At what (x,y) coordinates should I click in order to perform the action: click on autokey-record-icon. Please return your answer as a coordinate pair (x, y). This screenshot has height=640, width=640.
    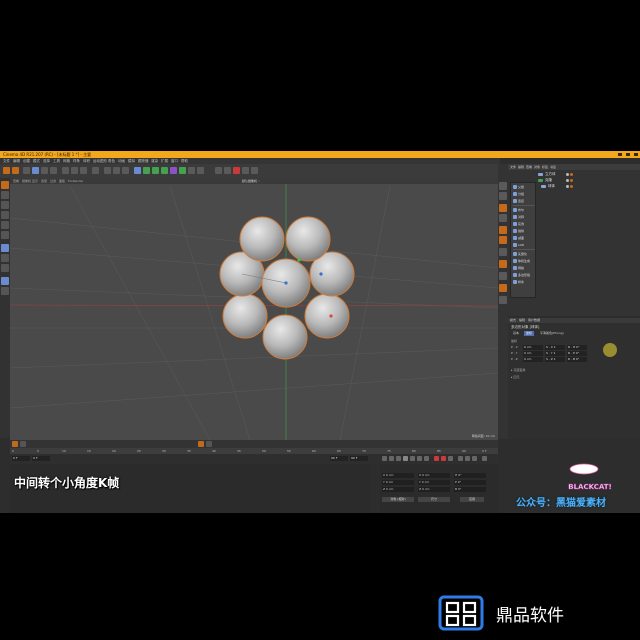
    Looking at the image, I should click on (443, 458).